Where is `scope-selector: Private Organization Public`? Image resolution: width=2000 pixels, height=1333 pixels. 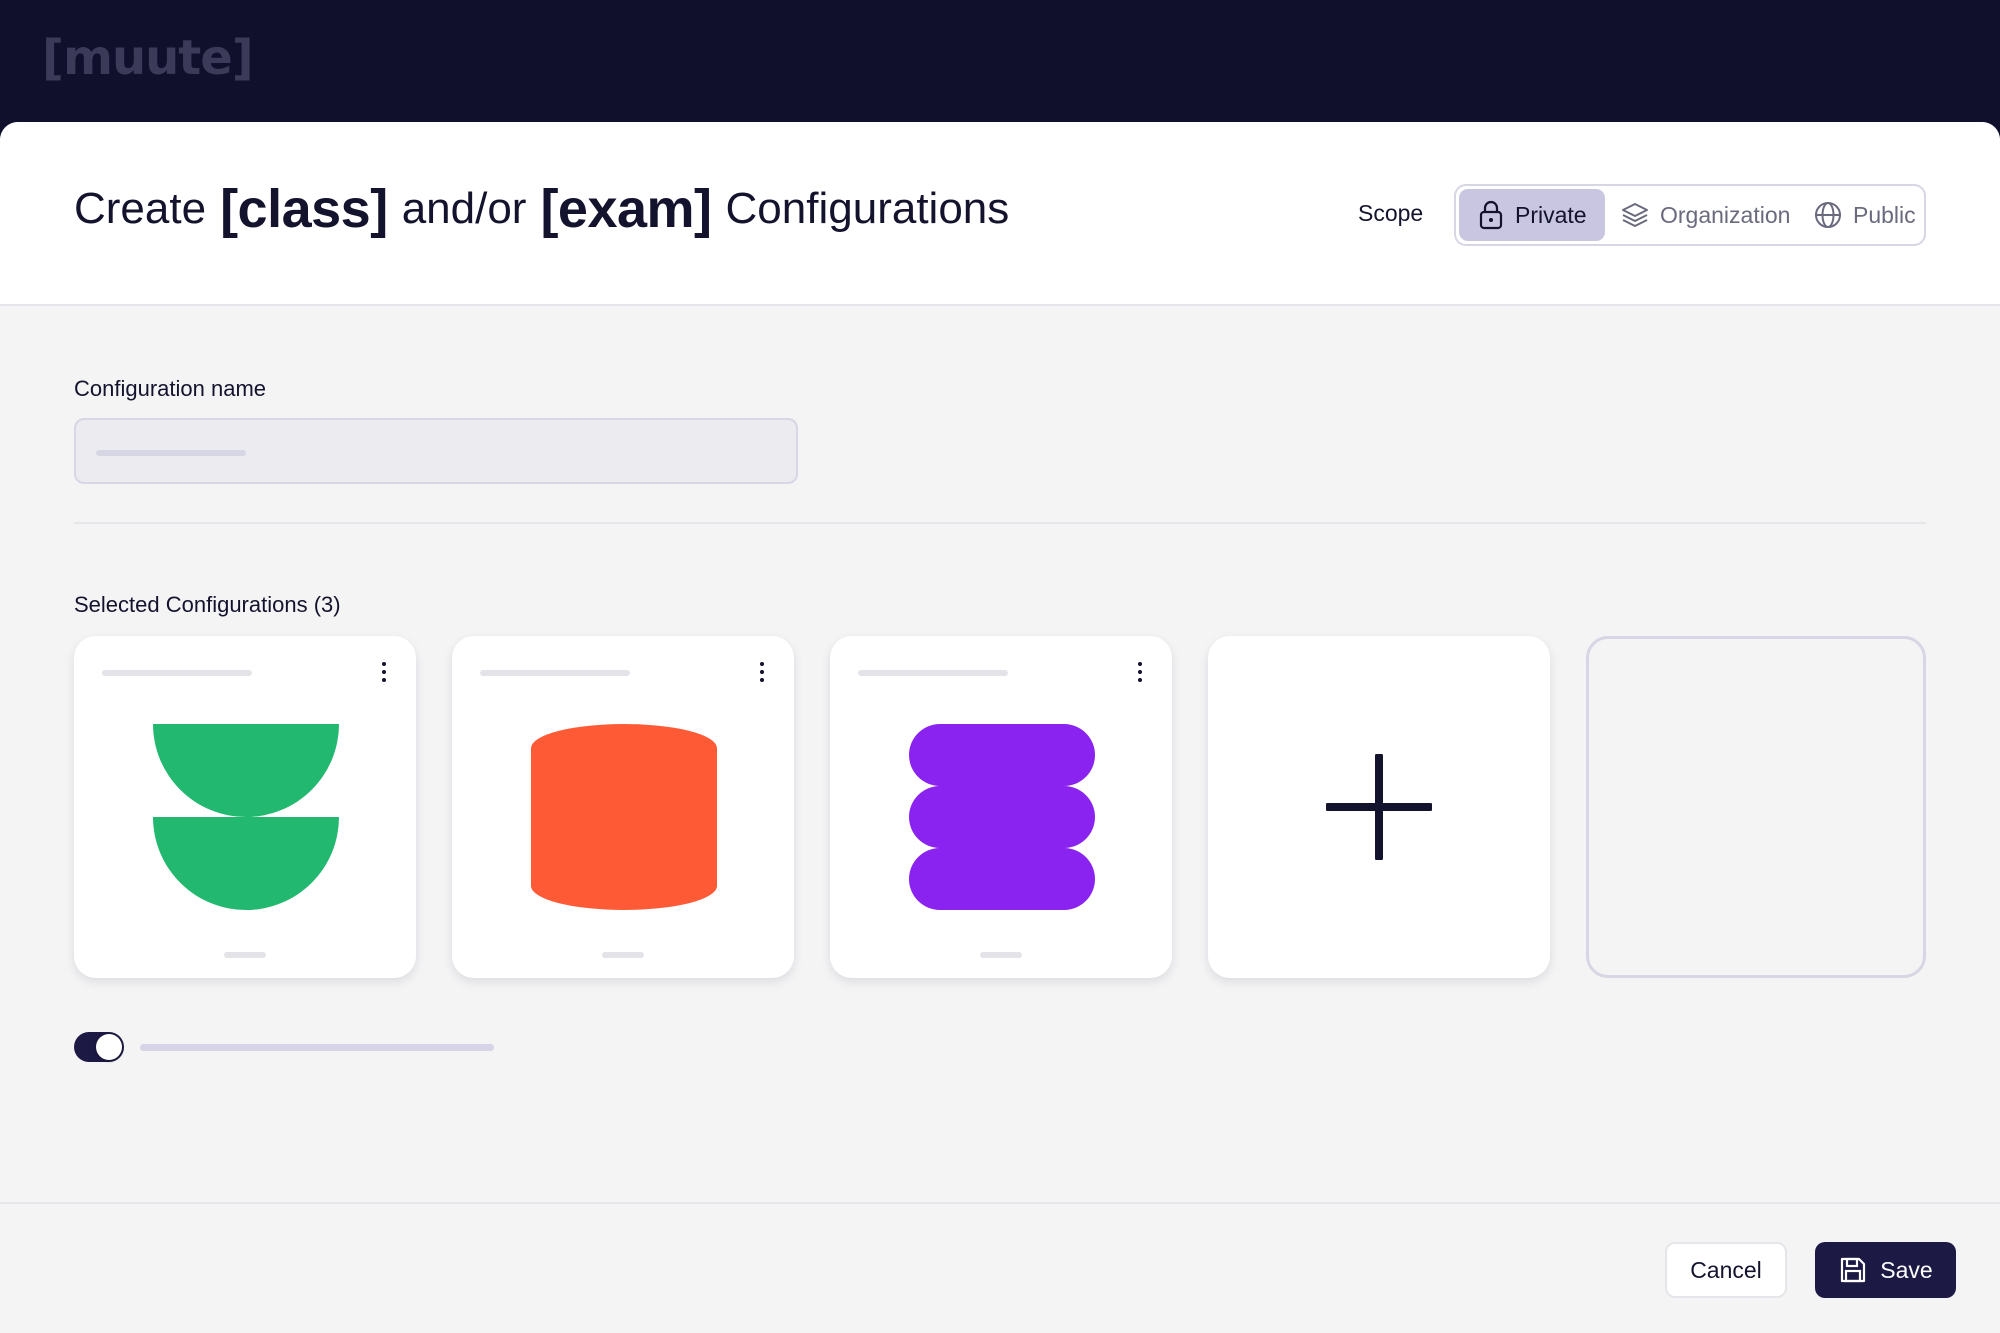 scope-selector: Private Organization Public is located at coordinates (1690, 215).